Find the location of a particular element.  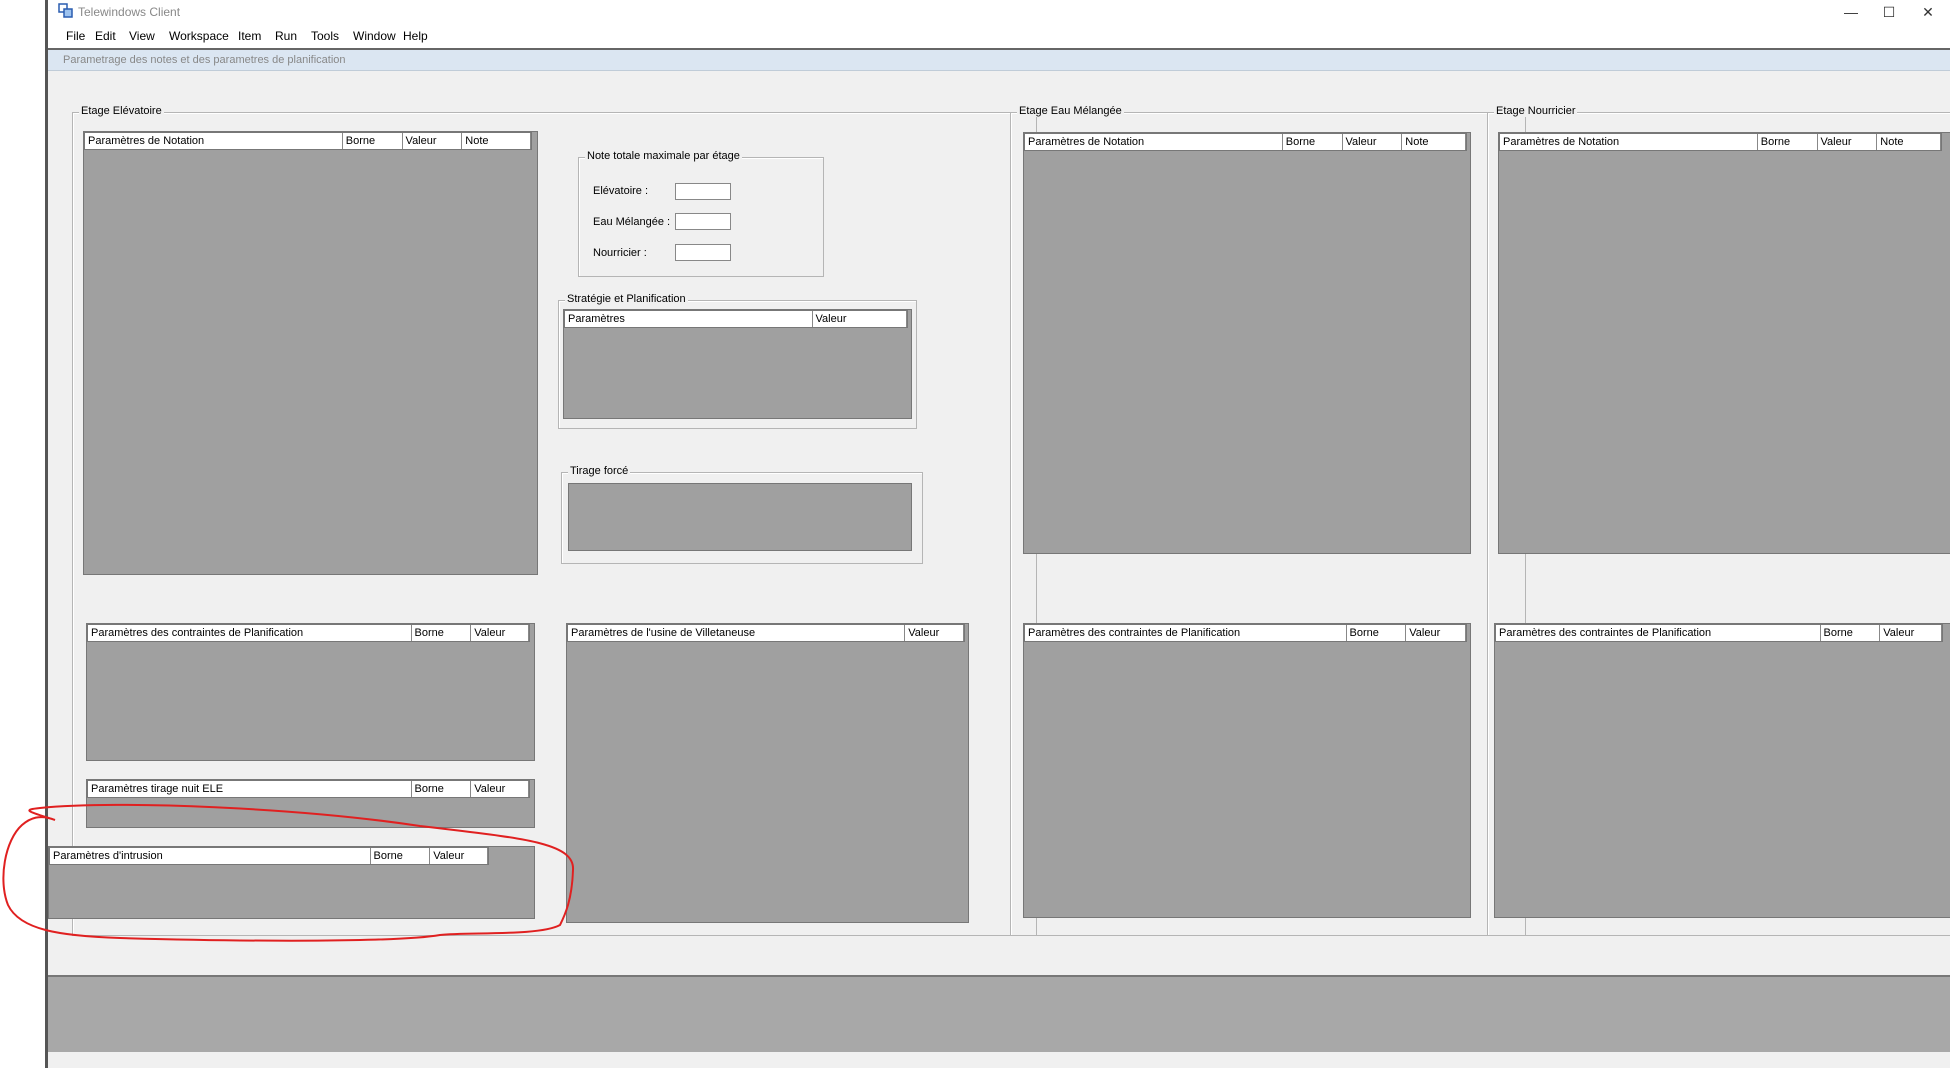

input-note-eau-melangee is located at coordinates (703, 221).